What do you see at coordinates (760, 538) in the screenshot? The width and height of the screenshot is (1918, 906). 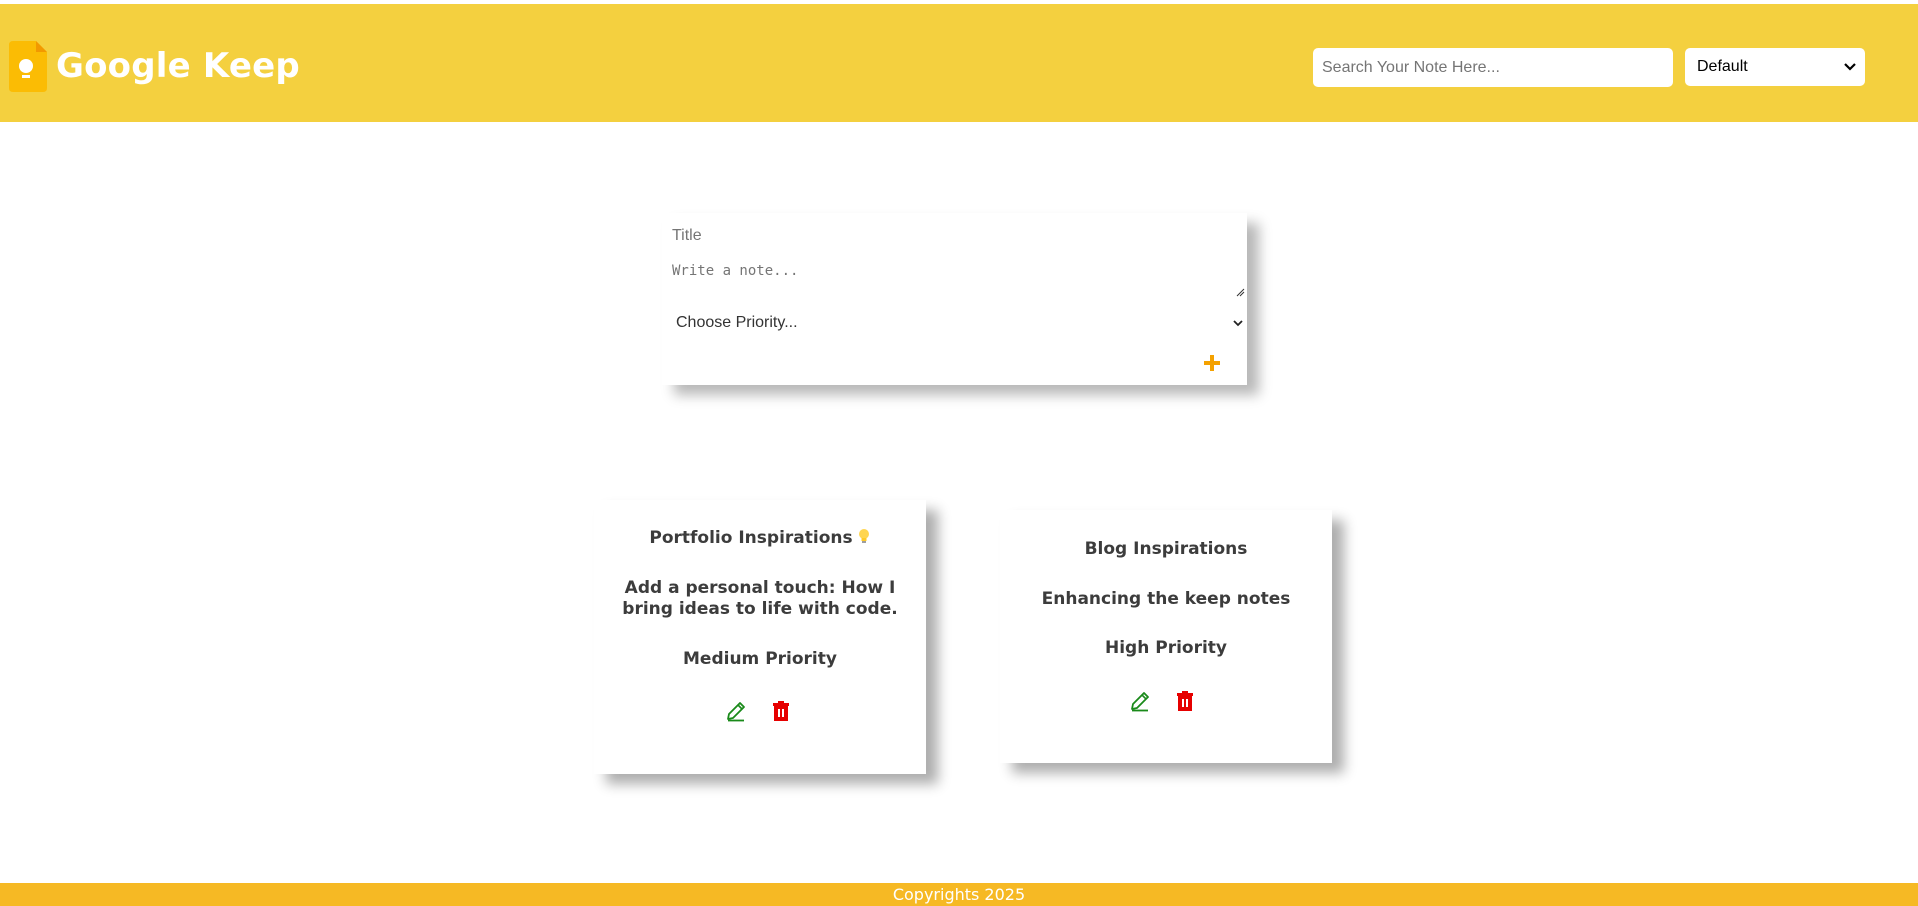 I see `note-card-title: Portfolio Inspirations` at bounding box center [760, 538].